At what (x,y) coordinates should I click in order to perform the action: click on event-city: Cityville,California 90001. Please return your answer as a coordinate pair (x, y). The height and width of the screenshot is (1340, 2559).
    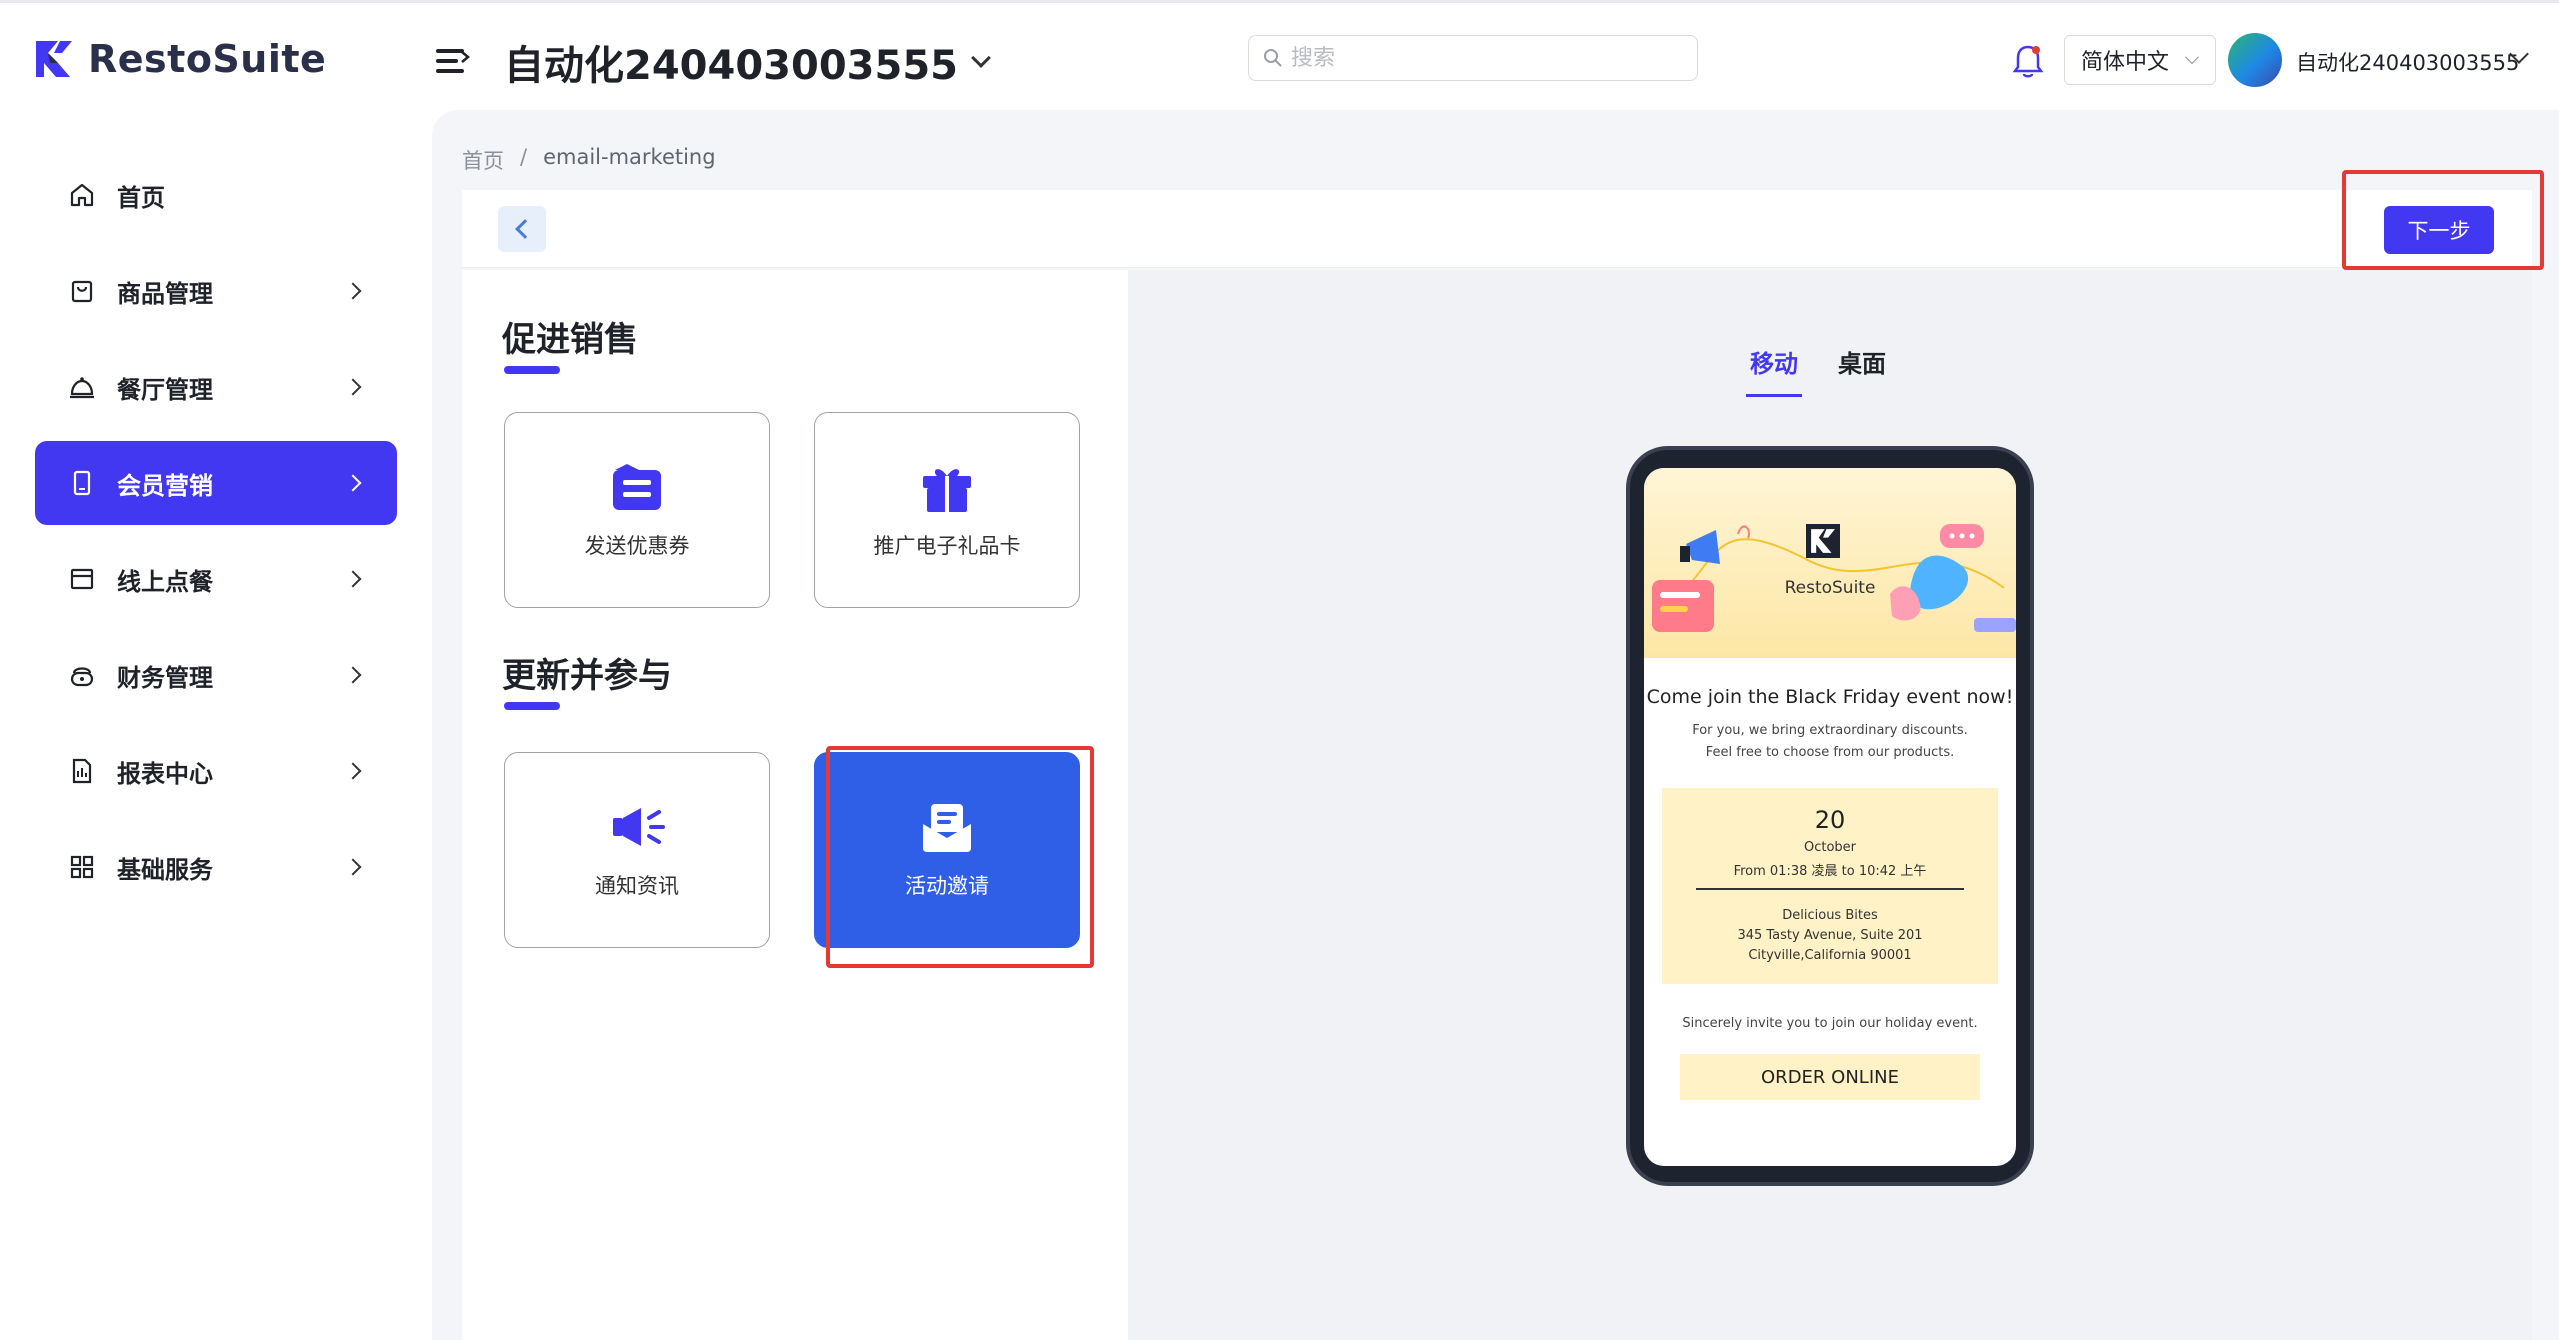
    Looking at the image, I should click on (1830, 955).